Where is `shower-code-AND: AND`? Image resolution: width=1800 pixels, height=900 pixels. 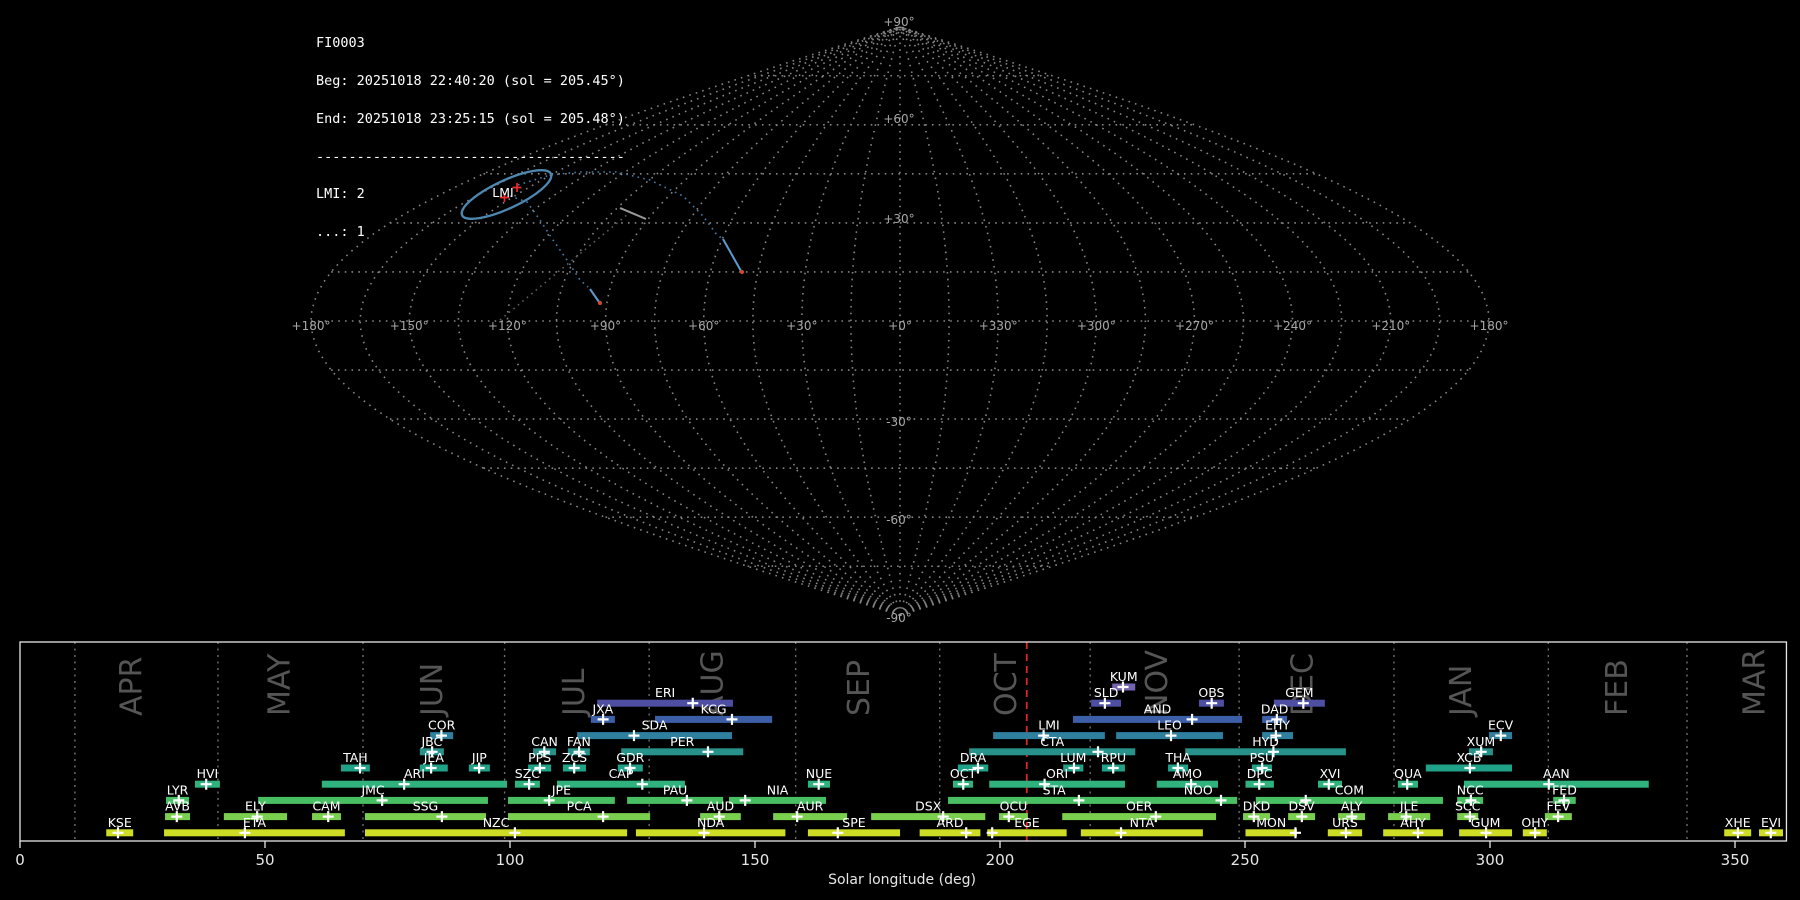
shower-code-AND: AND is located at coordinates (1158, 708).